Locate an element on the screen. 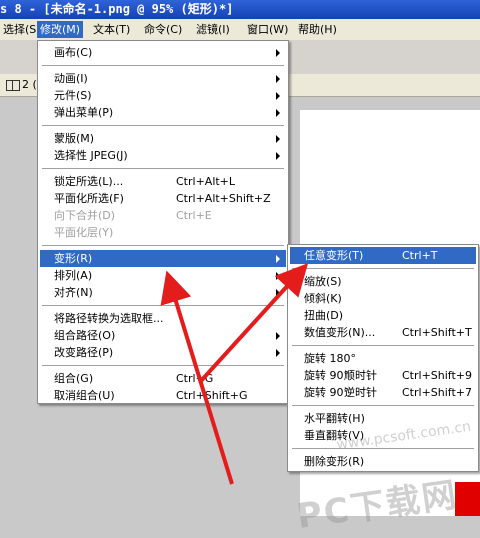 The width and height of the screenshot is (480, 538). modify-menu-item: 排列(A) is located at coordinates (163, 275).